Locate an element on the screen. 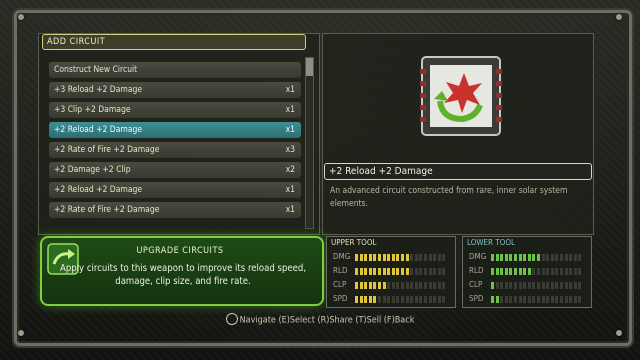 This screenshot has width=640, height=360. panel-title: ADD CIRCUIT is located at coordinates (174, 42).